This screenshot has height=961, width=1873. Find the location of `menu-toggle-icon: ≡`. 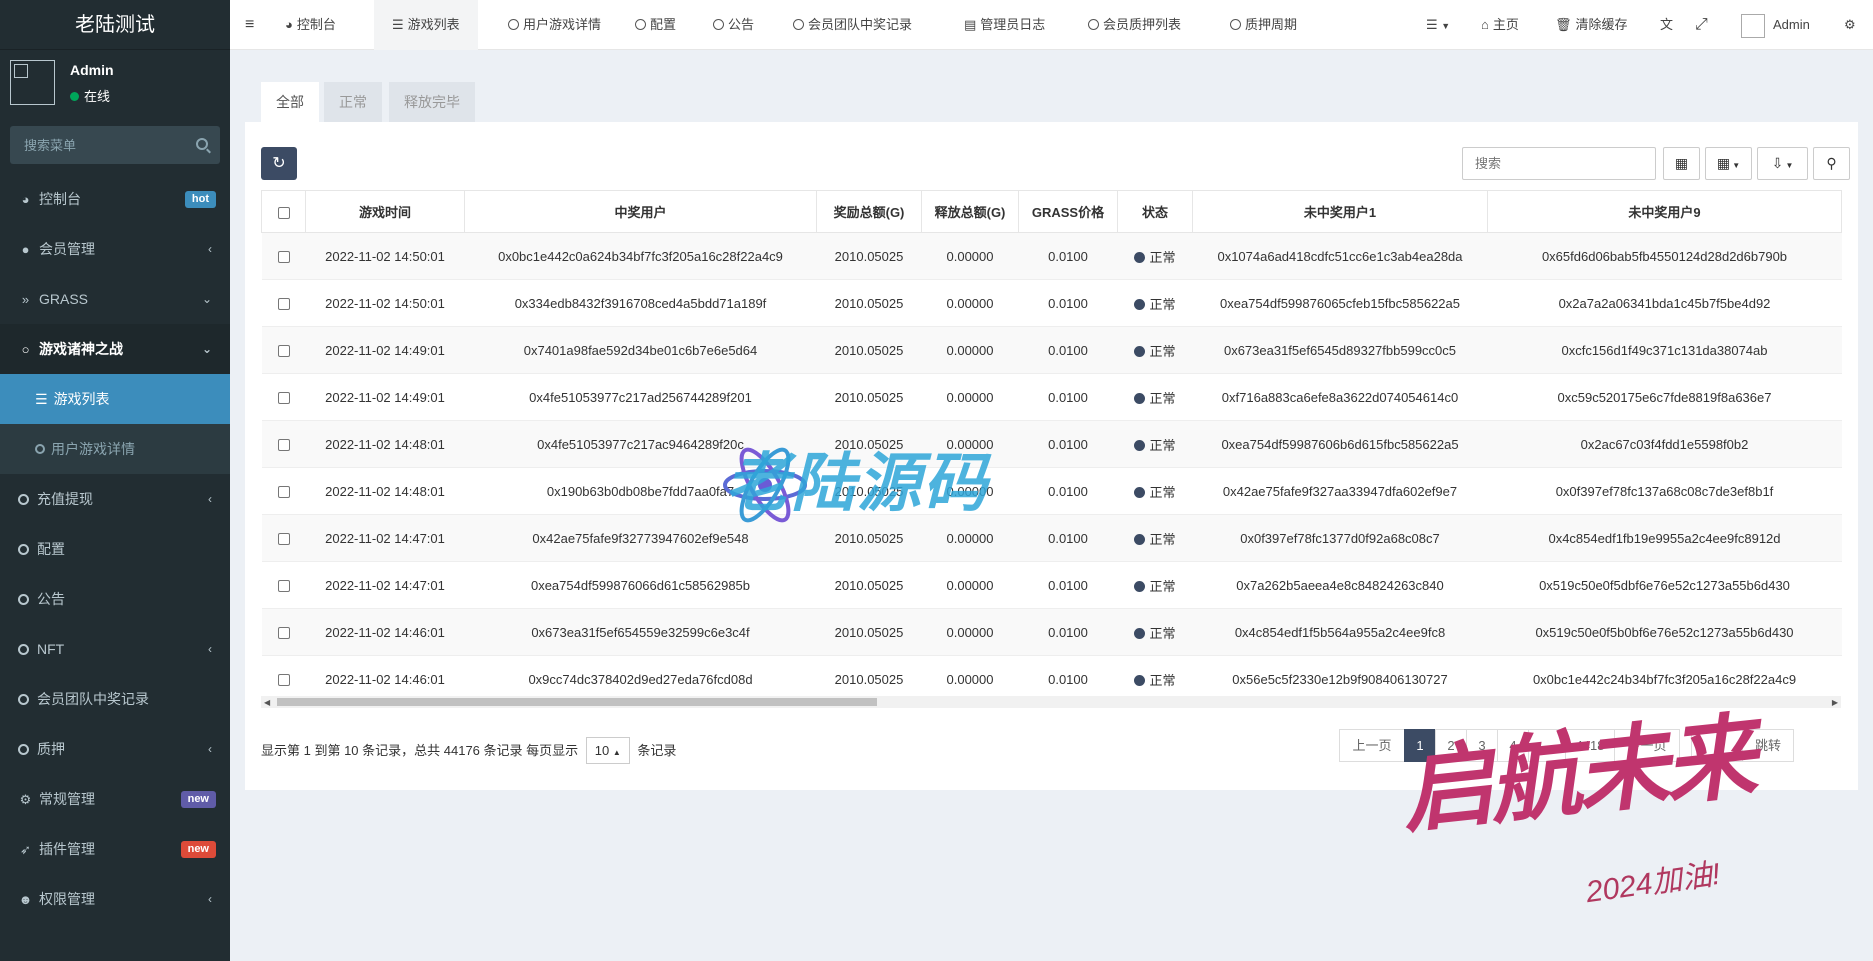

menu-toggle-icon: ≡ is located at coordinates (249, 25).